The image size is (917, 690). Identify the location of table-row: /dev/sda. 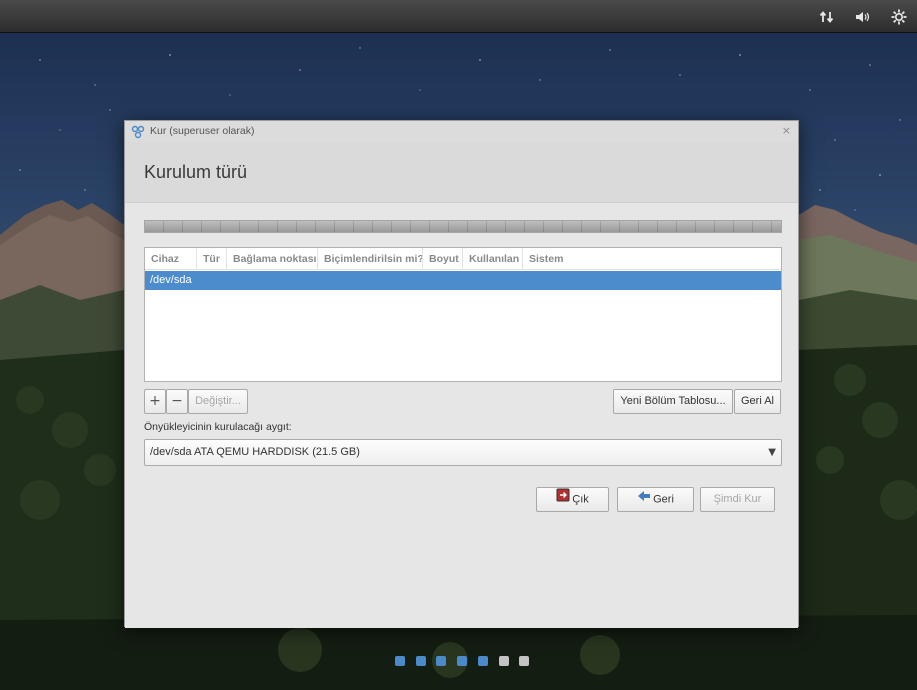
(463, 280).